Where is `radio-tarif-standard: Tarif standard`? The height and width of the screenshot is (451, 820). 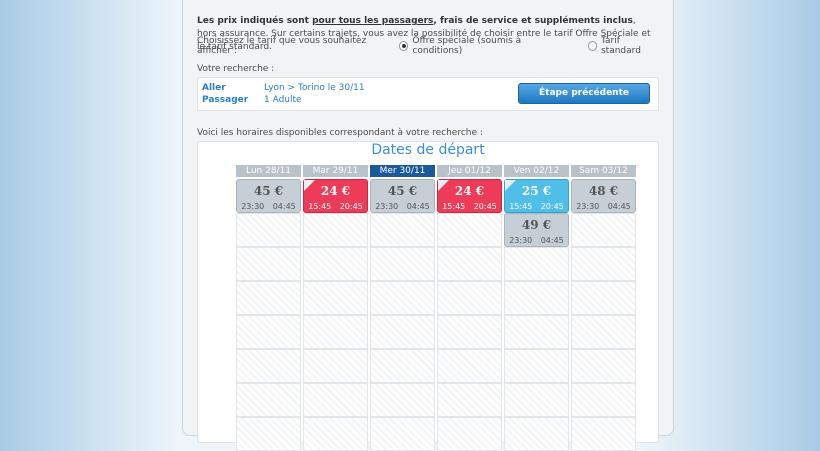 radio-tarif-standard: Tarif standard is located at coordinates (622, 46).